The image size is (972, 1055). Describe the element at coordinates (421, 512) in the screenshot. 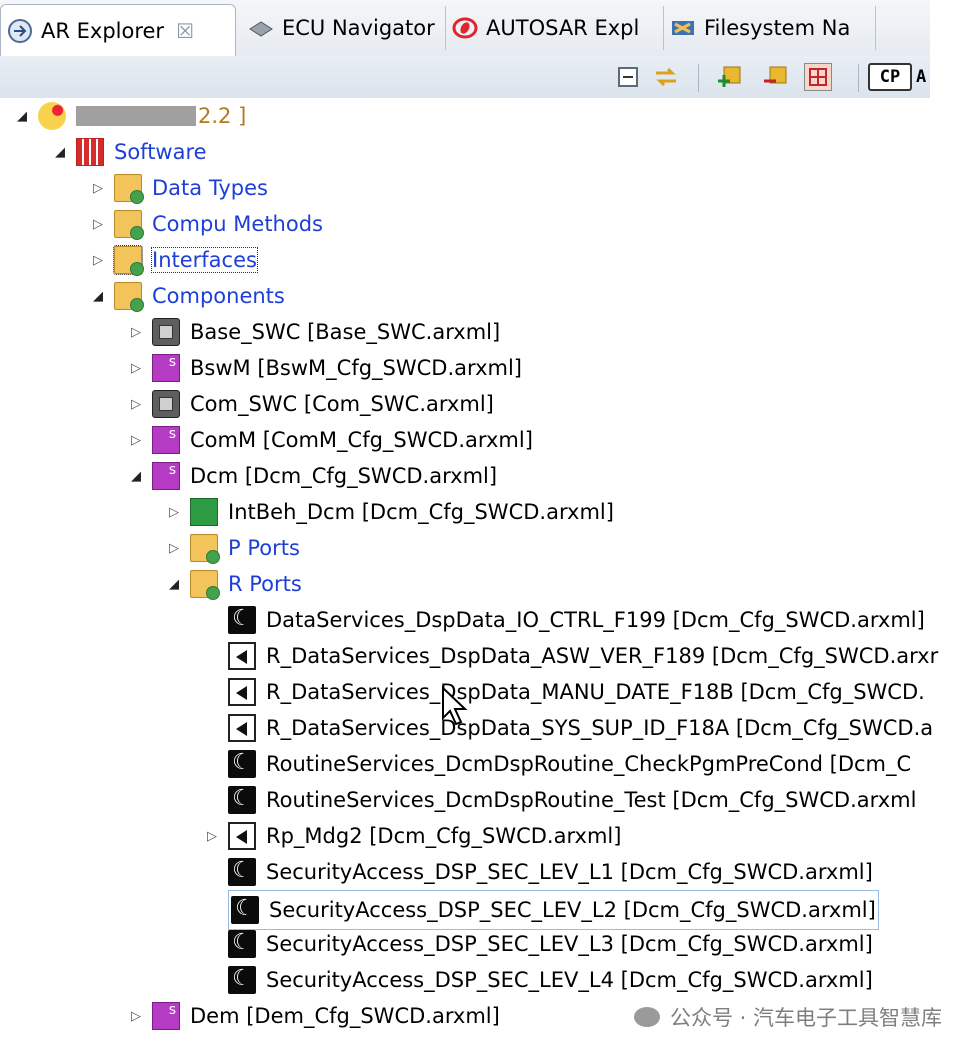

I see `tree-item-label: IntBeh_Dcm [Dcm_Cfg_SWCD.arxml]` at that location.